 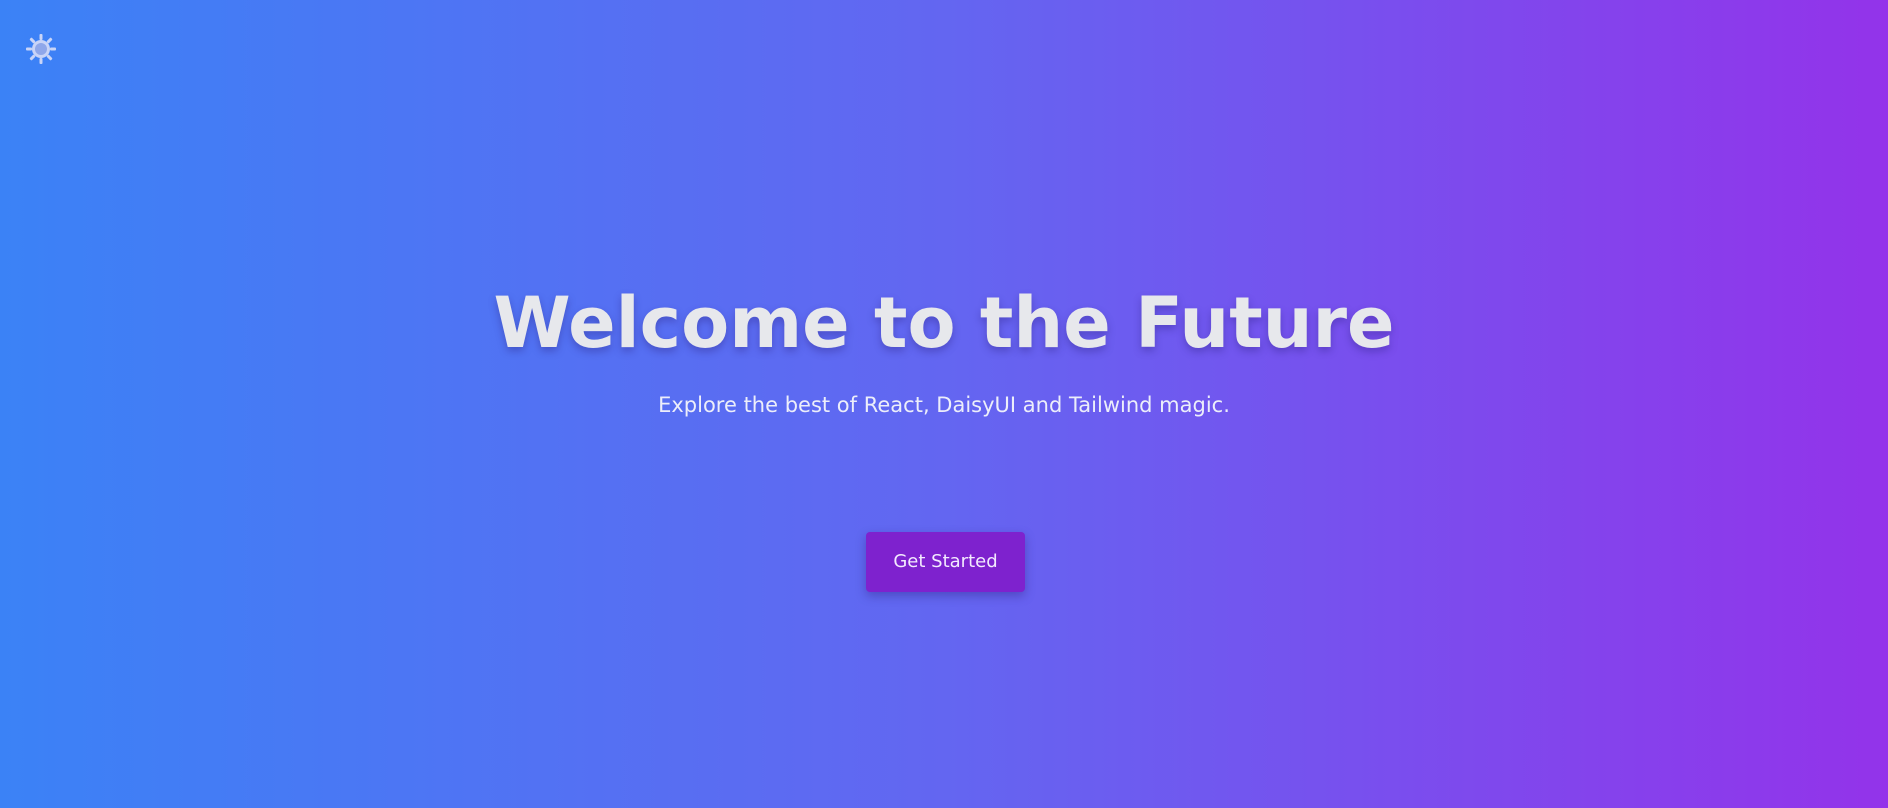 What do you see at coordinates (945, 562) in the screenshot?
I see `get-started-button: Get Started` at bounding box center [945, 562].